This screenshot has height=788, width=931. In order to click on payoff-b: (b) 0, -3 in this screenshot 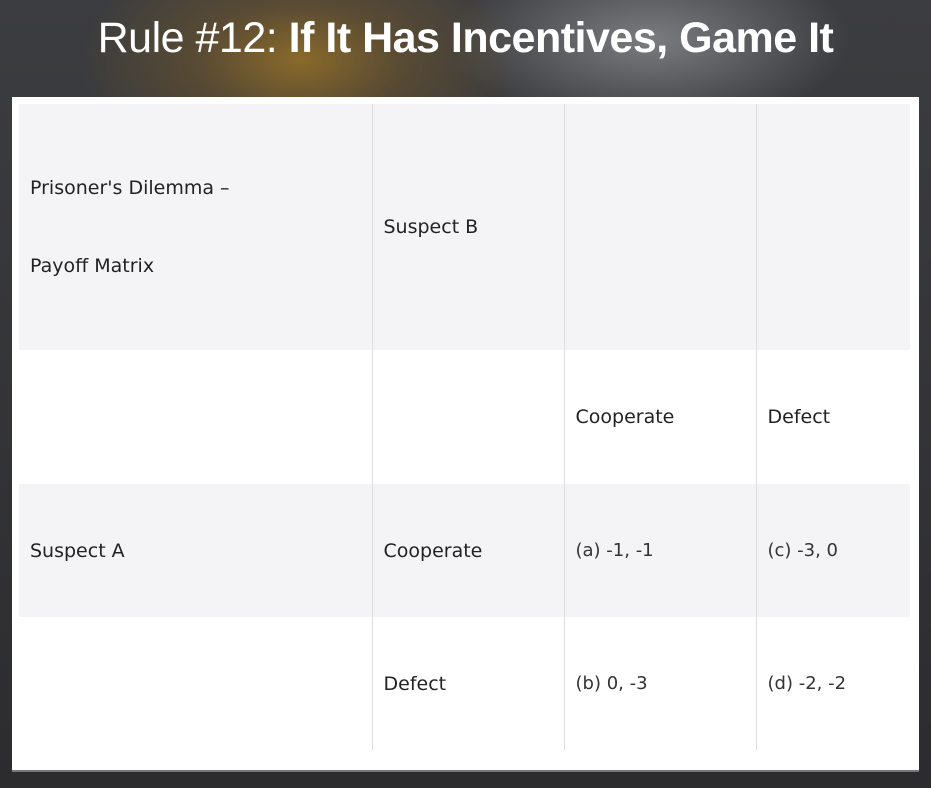, I will do `click(659, 683)`.